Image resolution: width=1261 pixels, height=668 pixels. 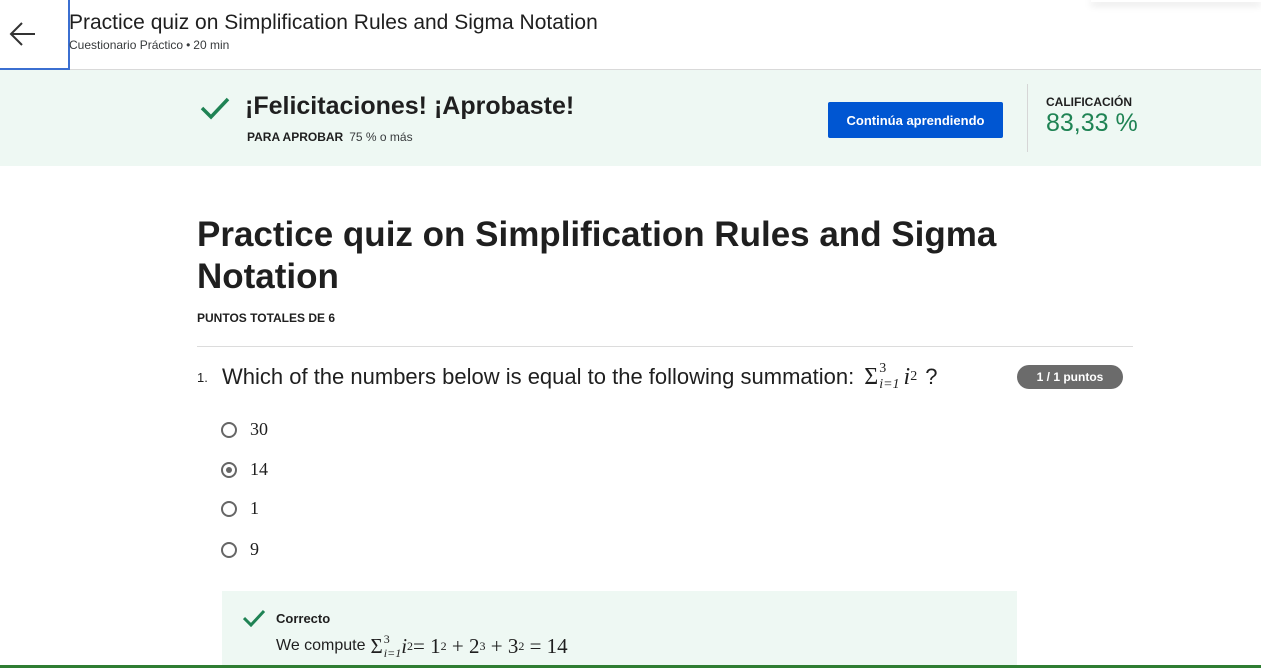 I want to click on total-points: PUNTOS TOTALES DE 6, so click(x=266, y=318).